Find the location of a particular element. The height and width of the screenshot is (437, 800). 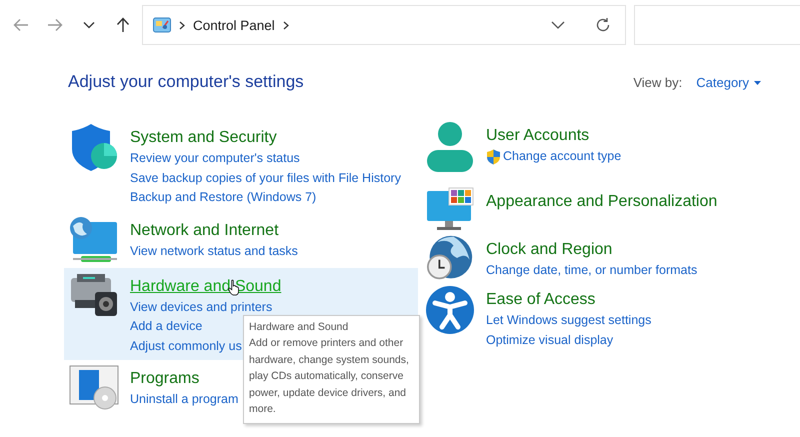

task-link: Review your computer's status is located at coordinates (215, 158).